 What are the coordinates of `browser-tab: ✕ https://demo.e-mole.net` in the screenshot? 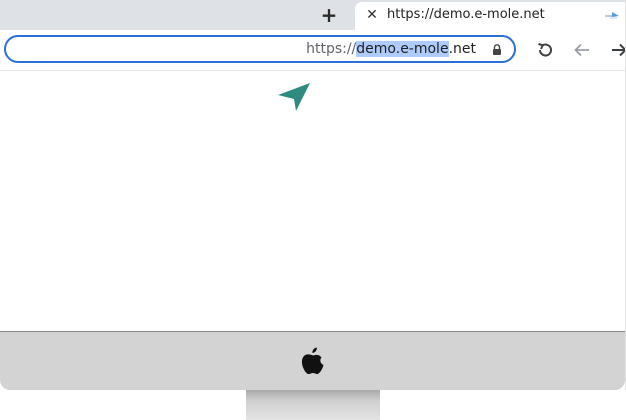 It's located at (490, 16).